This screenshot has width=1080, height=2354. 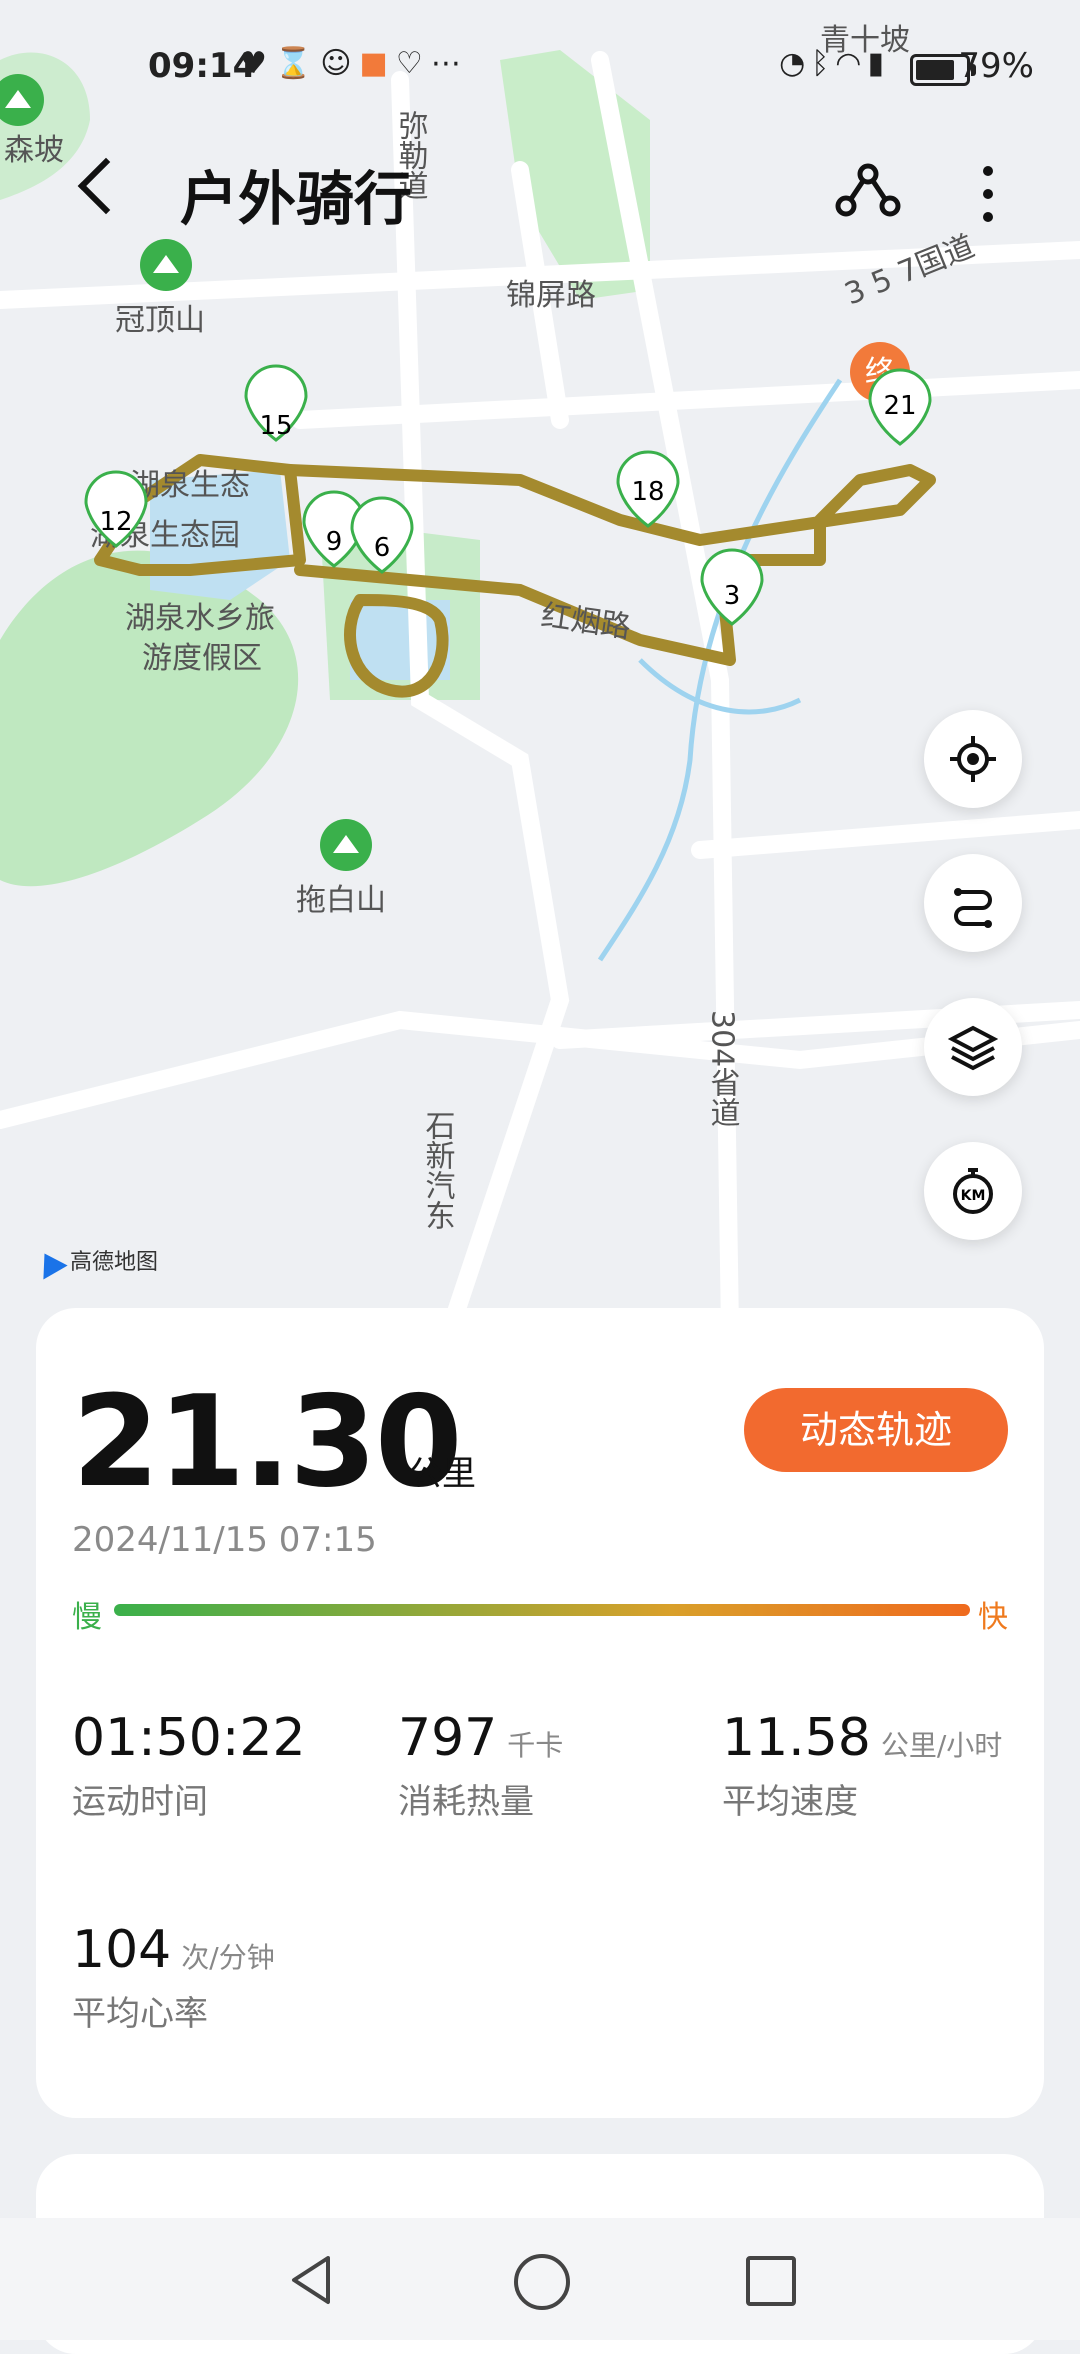 What do you see at coordinates (50, 1263) in the screenshot?
I see `amap-logo-icon` at bounding box center [50, 1263].